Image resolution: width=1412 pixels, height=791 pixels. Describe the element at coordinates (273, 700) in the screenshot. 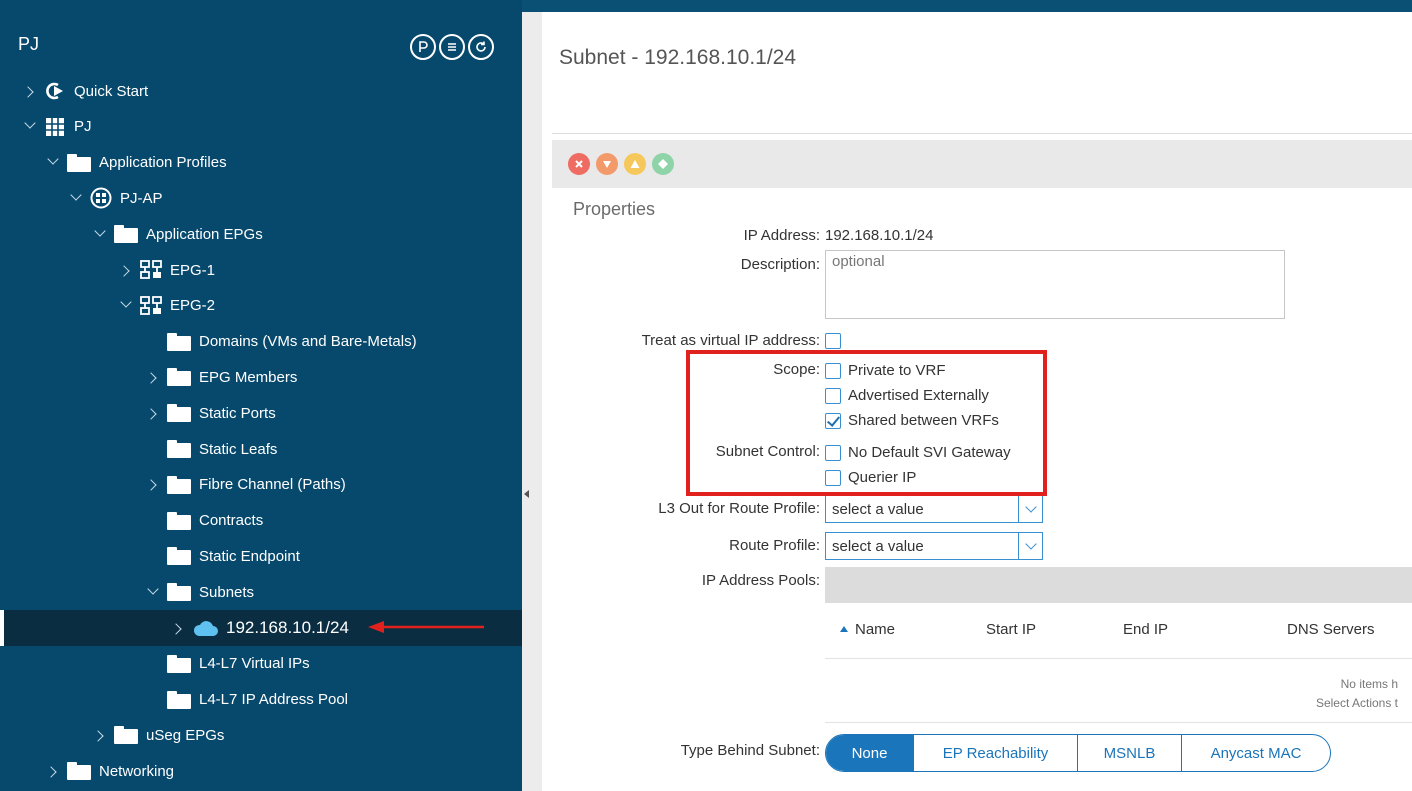

I see `tree-item-label: L4-L7 IP Address Pool` at that location.